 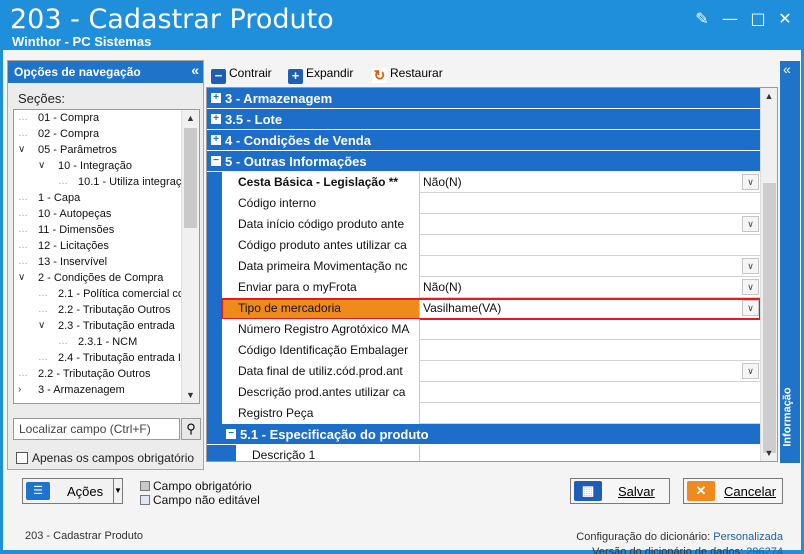 I want to click on chevron-right-icon: ›, so click(x=19, y=390).